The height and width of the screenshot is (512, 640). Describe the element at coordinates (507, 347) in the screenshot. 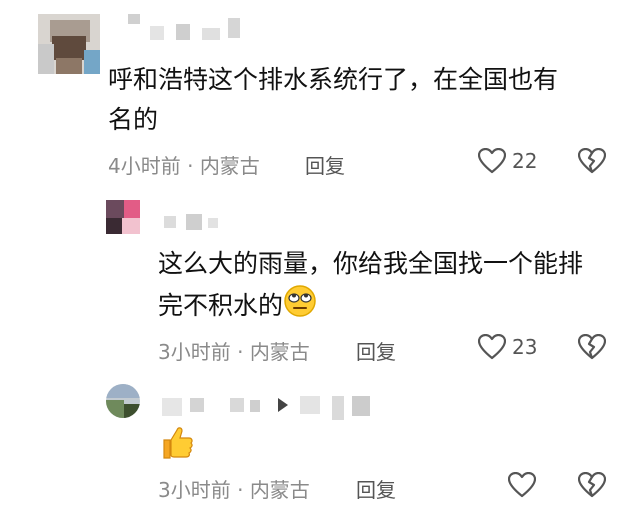

I see `like-button: 23` at that location.